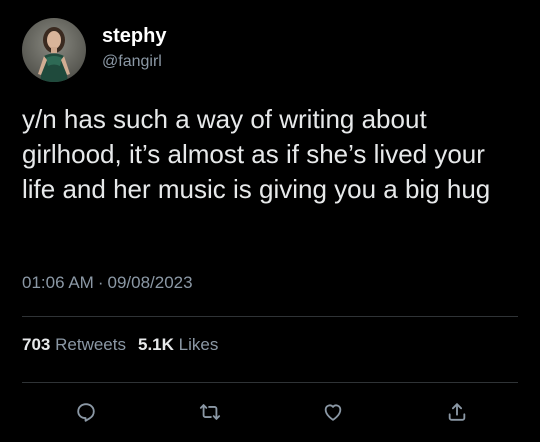 This screenshot has height=442, width=540. What do you see at coordinates (90, 344) in the screenshot?
I see `retweets-label: Retweets` at bounding box center [90, 344].